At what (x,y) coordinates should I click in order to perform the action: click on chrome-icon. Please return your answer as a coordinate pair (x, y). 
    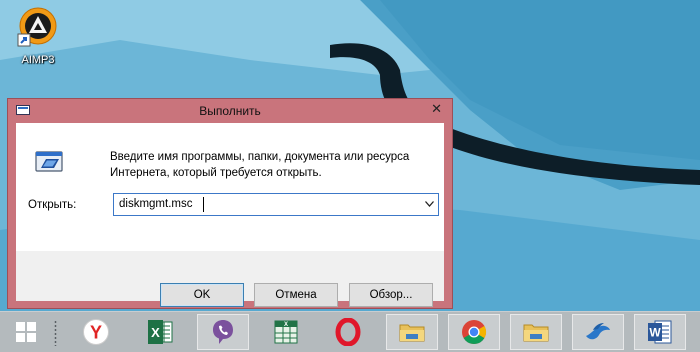
    Looking at the image, I should click on (474, 332).